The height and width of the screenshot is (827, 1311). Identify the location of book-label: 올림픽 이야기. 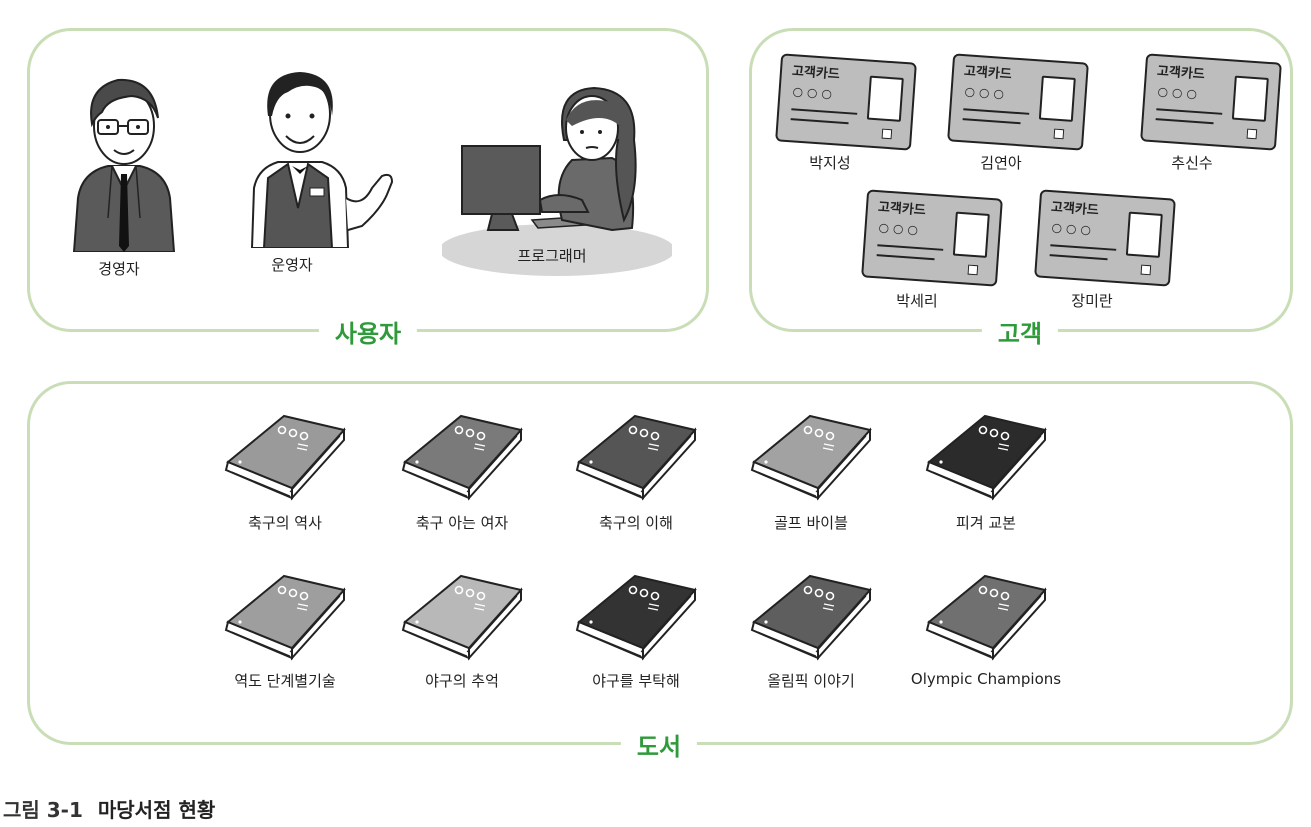
(811, 681).